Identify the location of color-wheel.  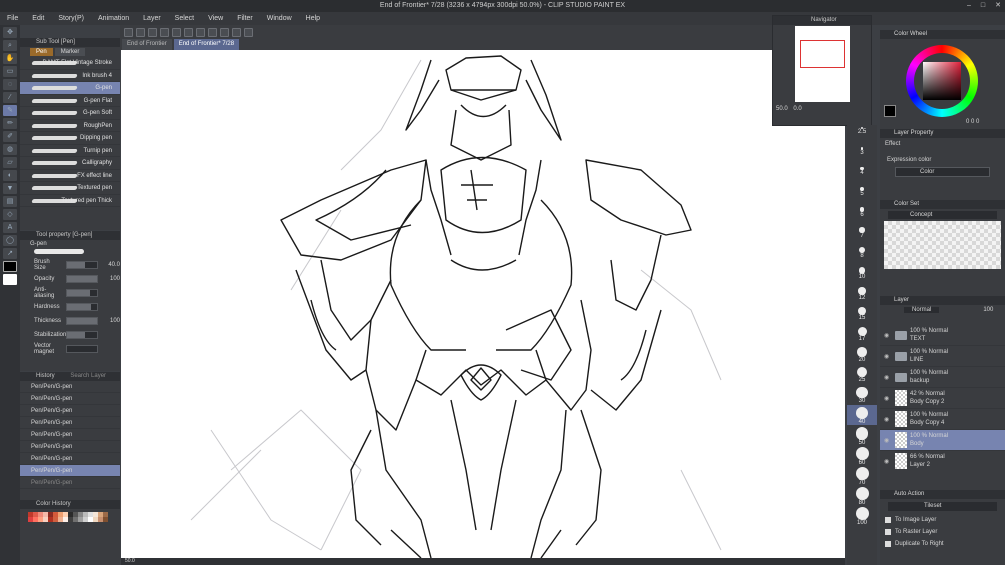
(942, 81).